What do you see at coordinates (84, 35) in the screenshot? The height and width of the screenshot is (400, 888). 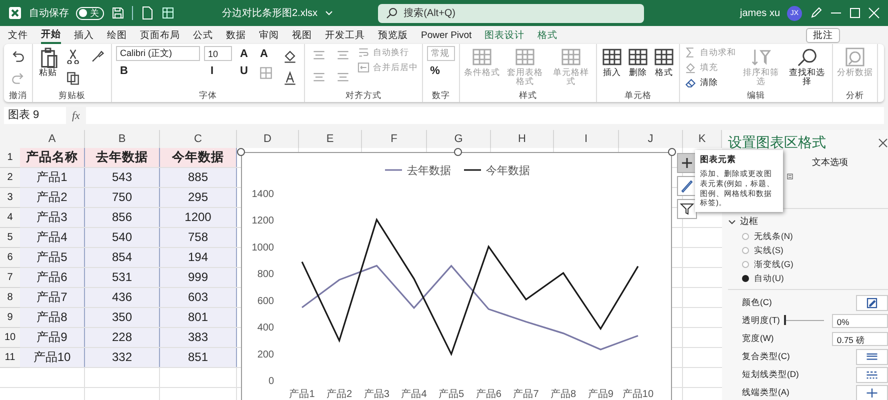 I see `menu-tab: 插入` at bounding box center [84, 35].